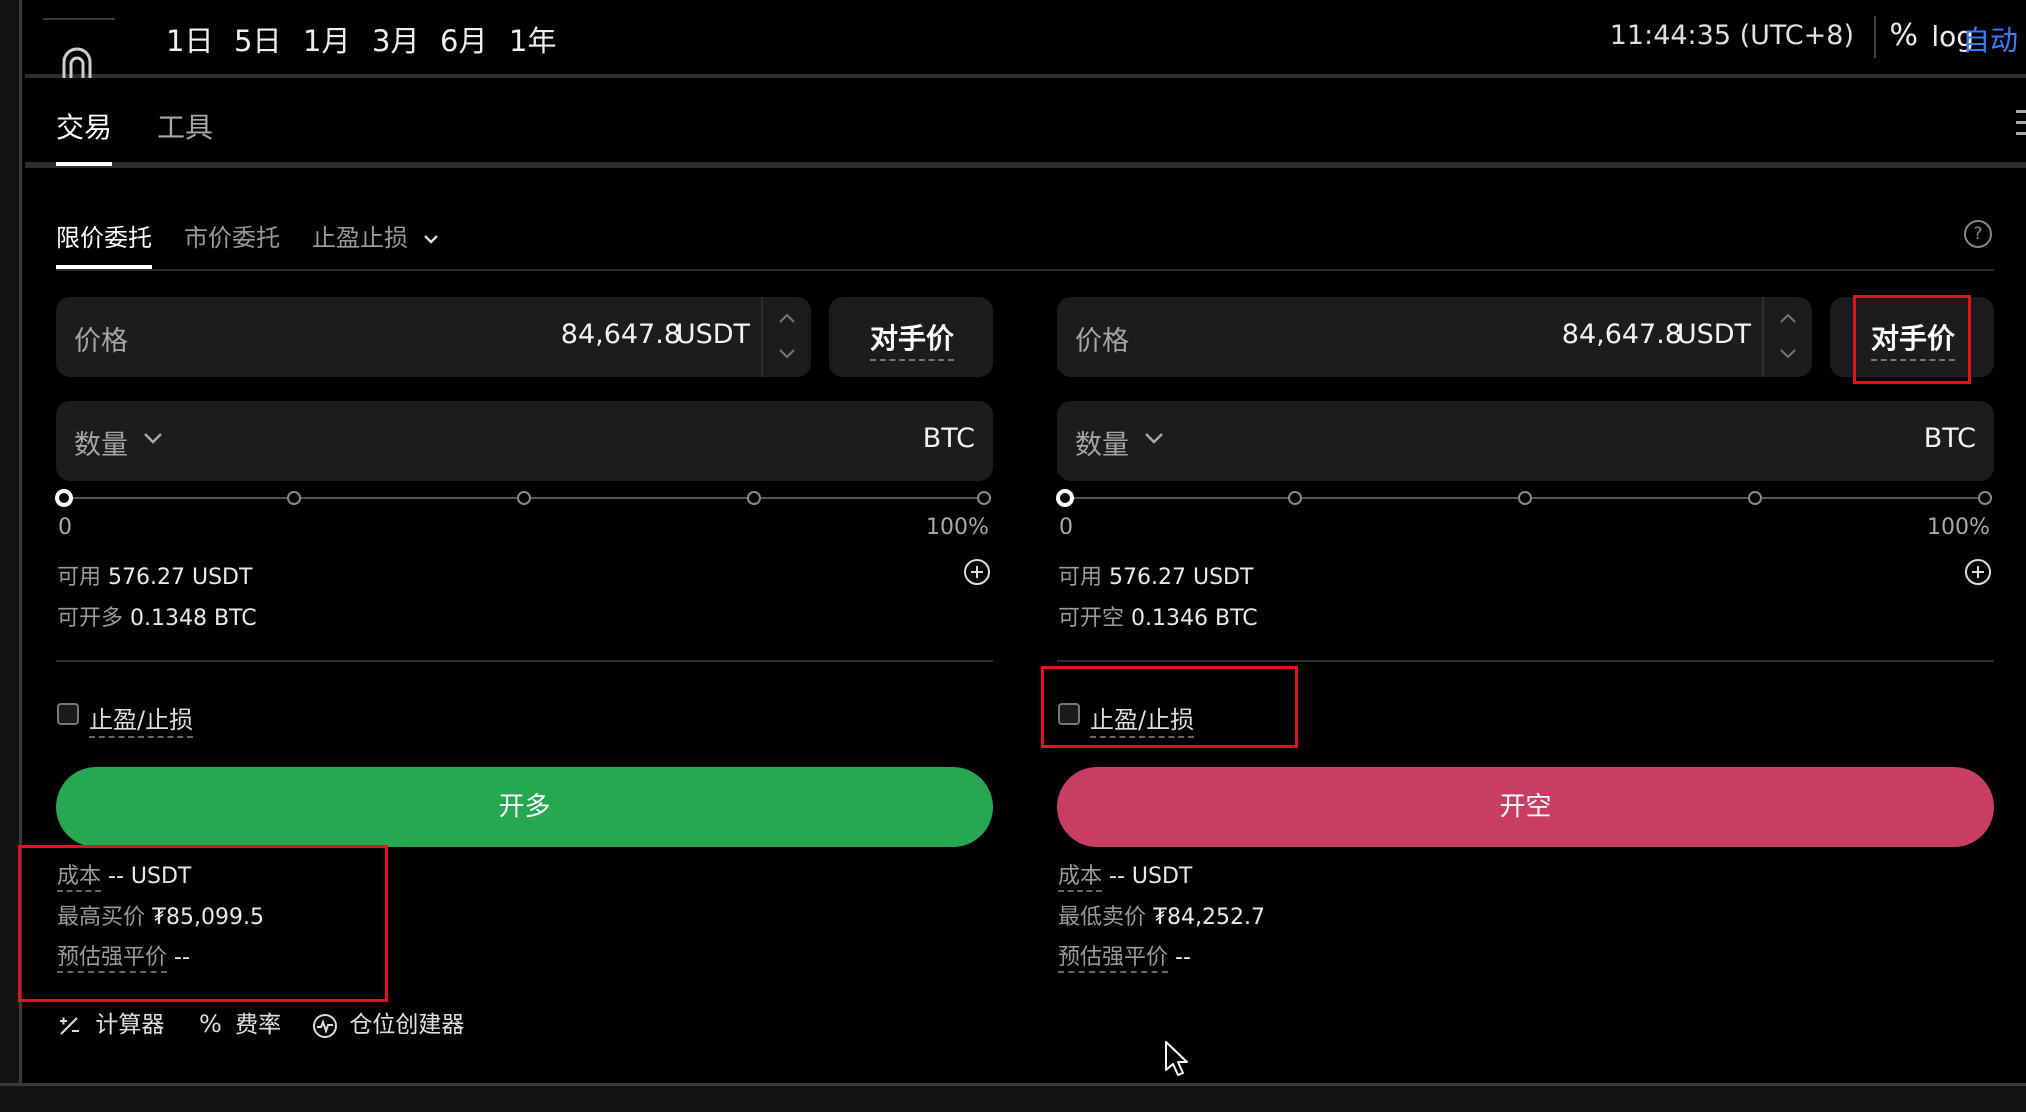 Image resolution: width=2026 pixels, height=1112 pixels. Describe the element at coordinates (257, 39) in the screenshot. I see `timeframe-5d: 5日` at that location.